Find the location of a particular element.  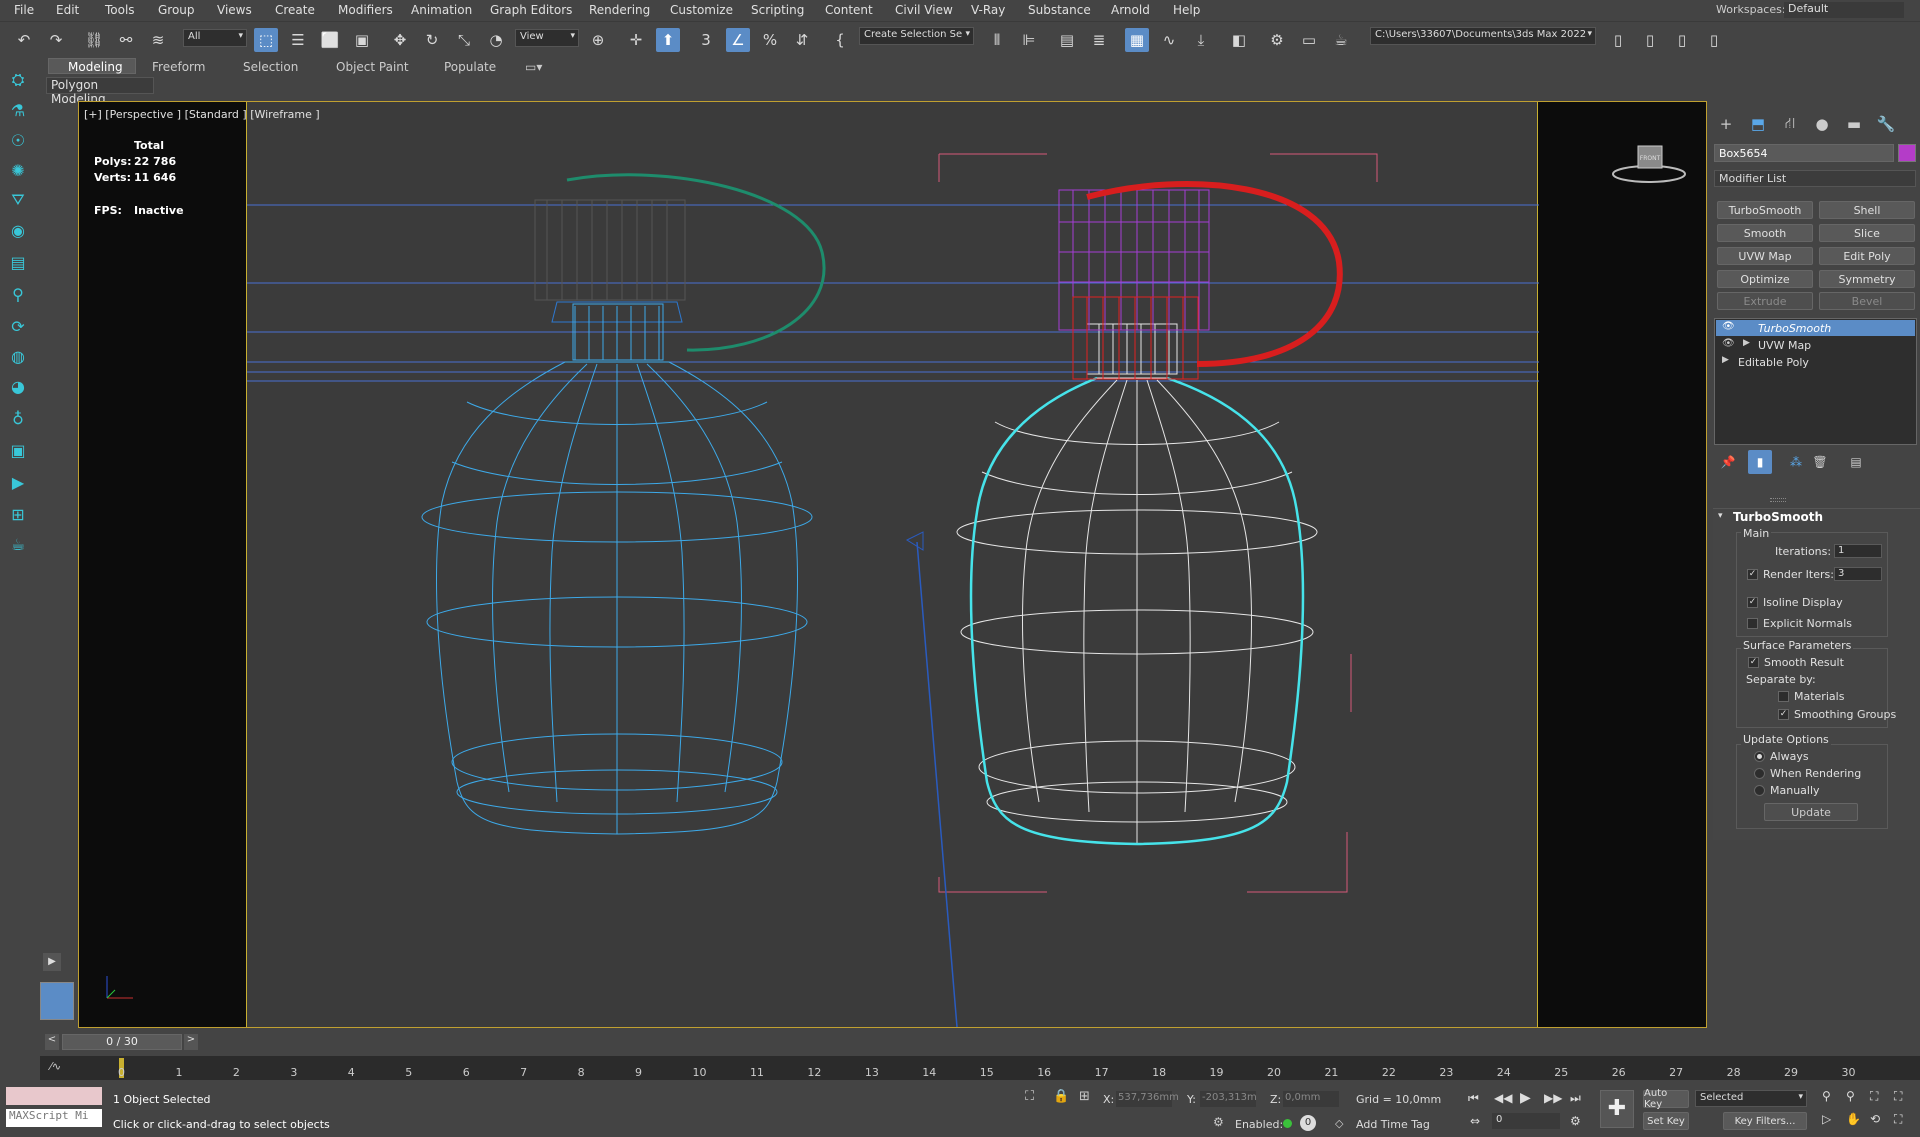

always-radio is located at coordinates (1759, 756).